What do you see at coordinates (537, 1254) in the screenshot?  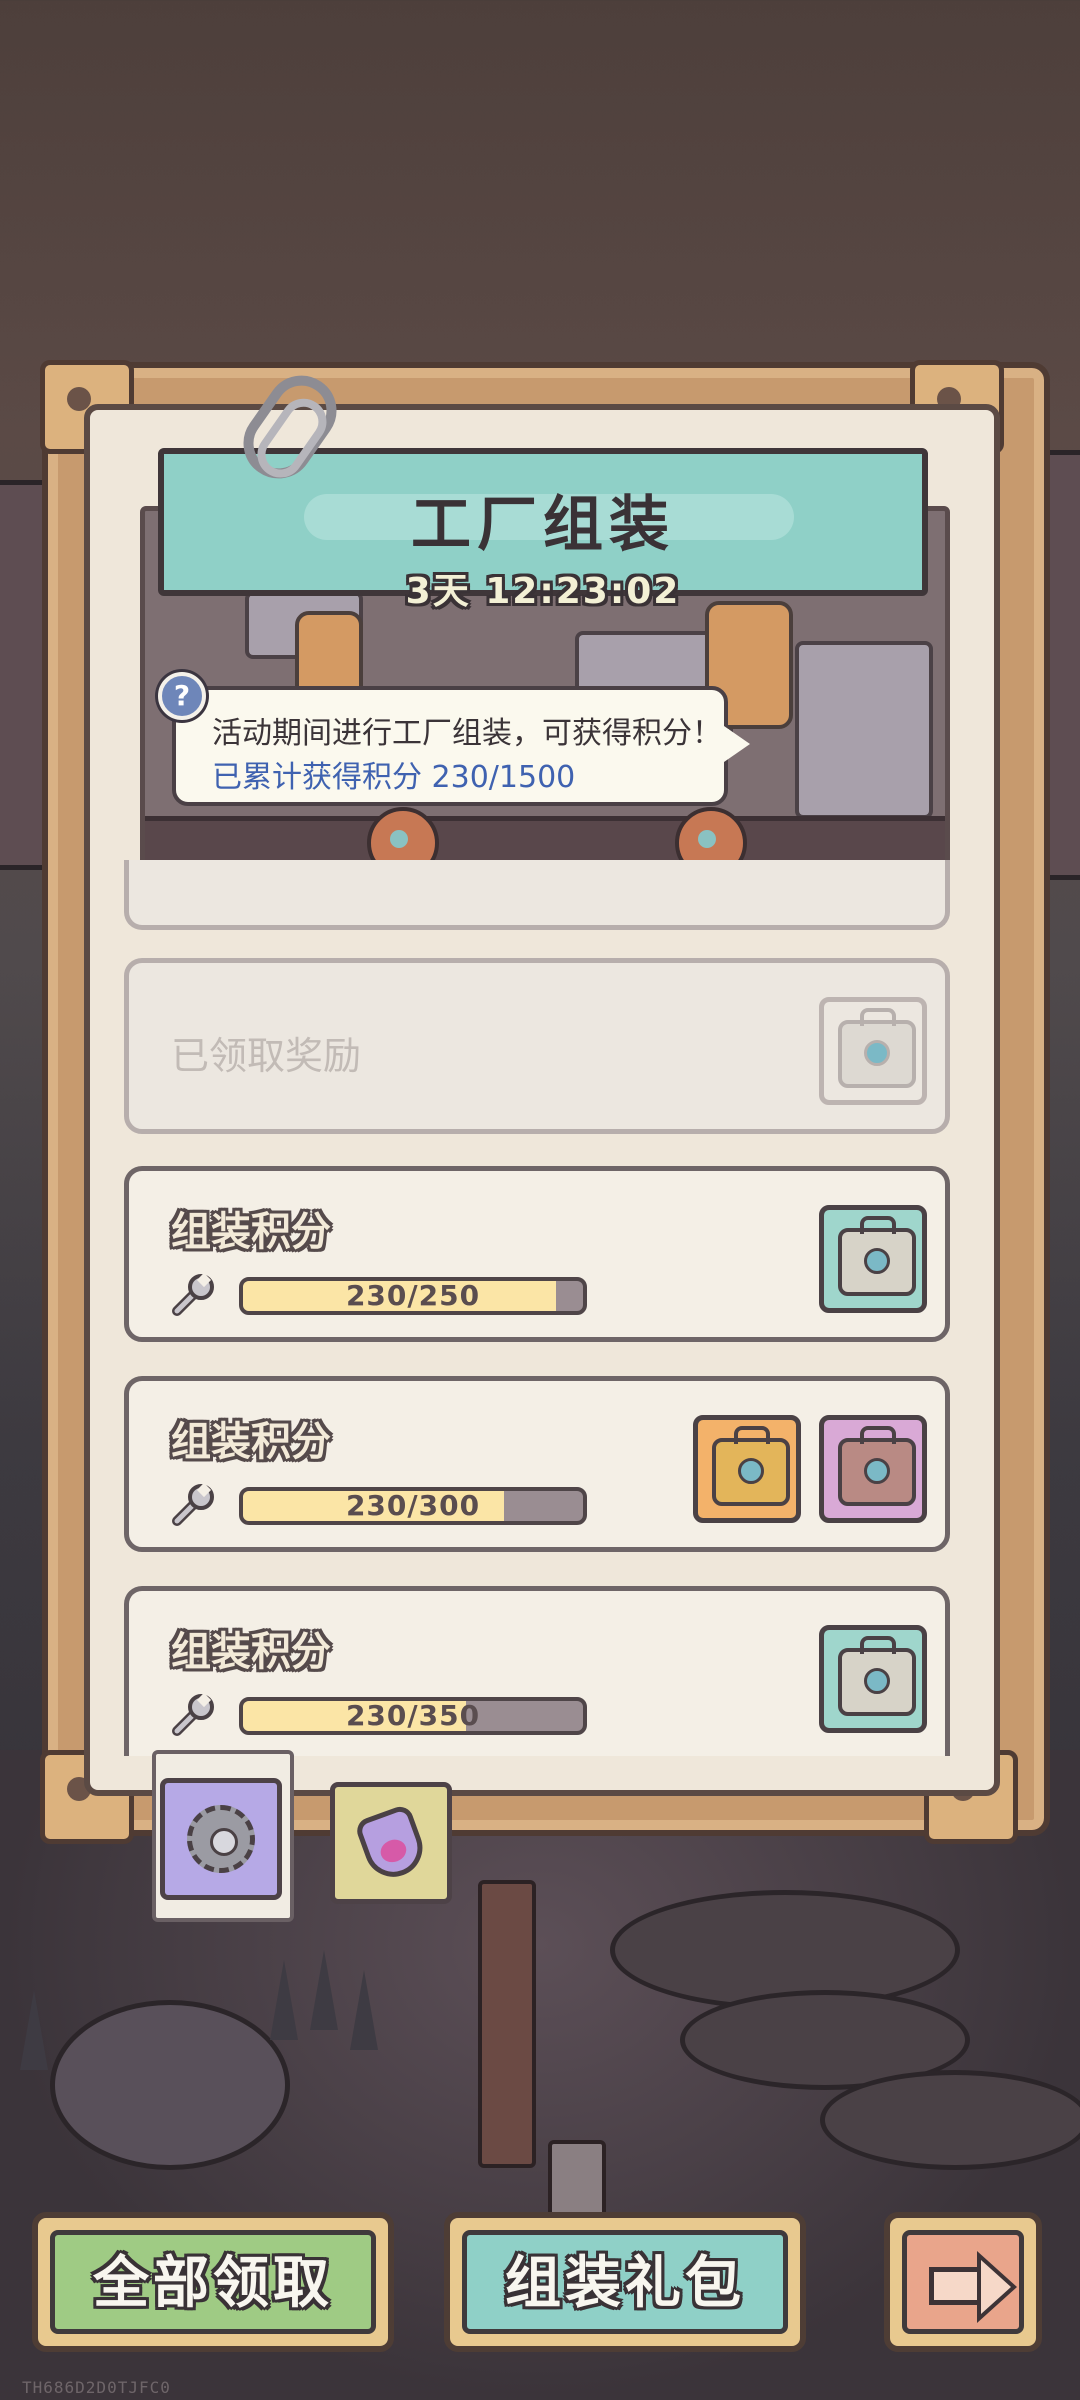 I see `reward-row: 组装积分 230/250` at bounding box center [537, 1254].